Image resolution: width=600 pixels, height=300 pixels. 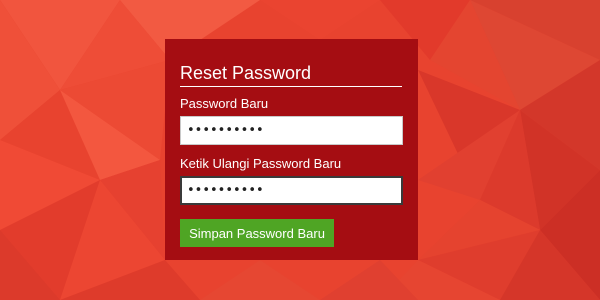 I want to click on new-password-field, so click(x=291, y=130).